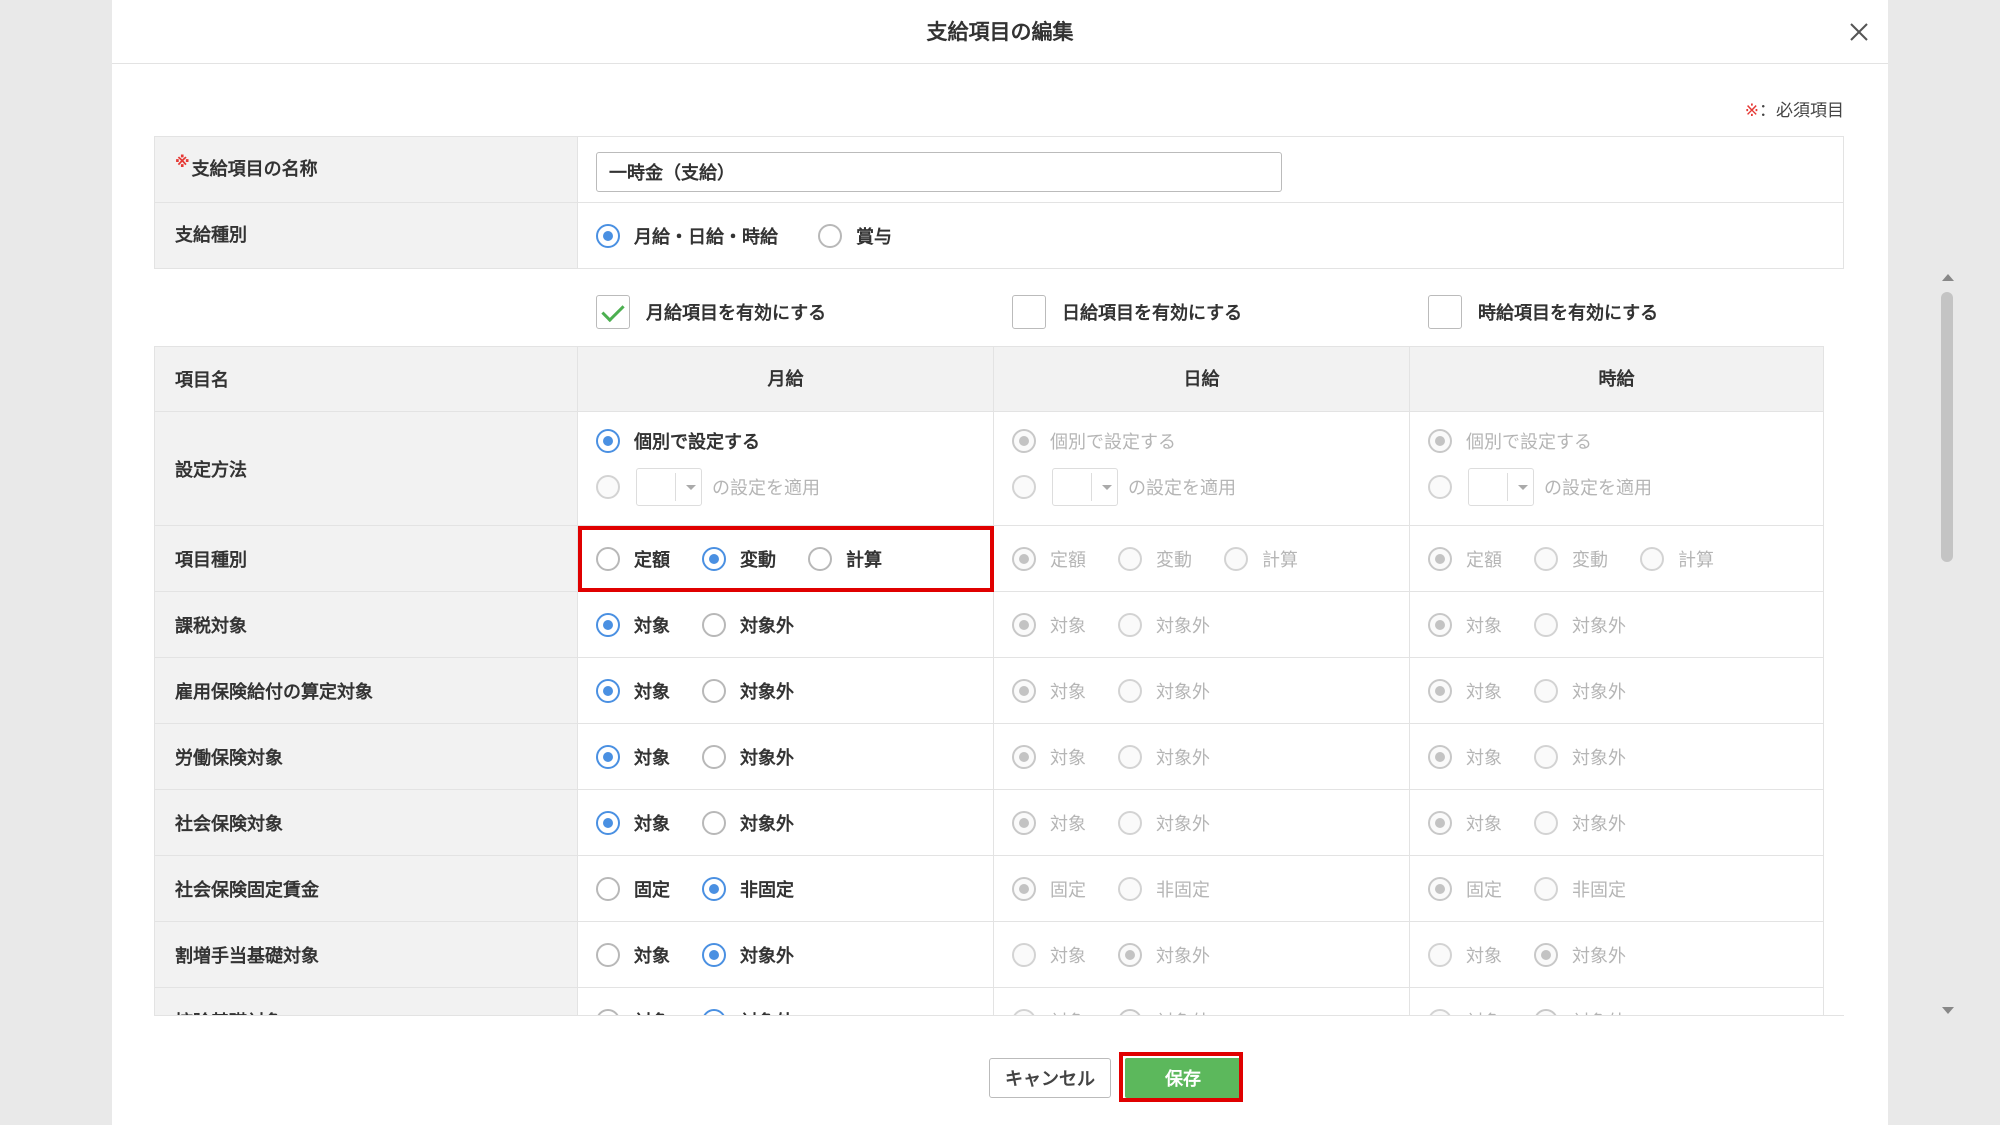 The image size is (2000, 1125). What do you see at coordinates (678, 441) in the screenshot?
I see `individual-setting-option: 個別で設定する` at bounding box center [678, 441].